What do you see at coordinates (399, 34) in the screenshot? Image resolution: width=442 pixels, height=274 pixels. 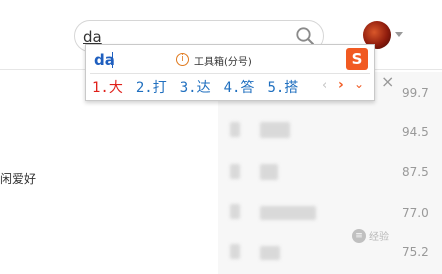 I see `chevron-down-icon` at bounding box center [399, 34].